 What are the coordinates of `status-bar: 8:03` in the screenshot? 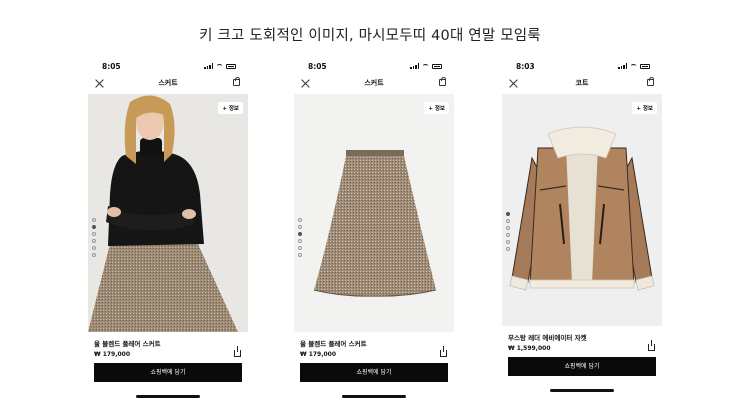 It's located at (582, 66).